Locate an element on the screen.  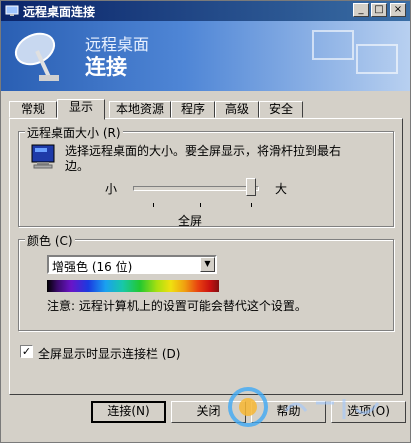
banner-line2: 连接 is located at coordinates (106, 67).